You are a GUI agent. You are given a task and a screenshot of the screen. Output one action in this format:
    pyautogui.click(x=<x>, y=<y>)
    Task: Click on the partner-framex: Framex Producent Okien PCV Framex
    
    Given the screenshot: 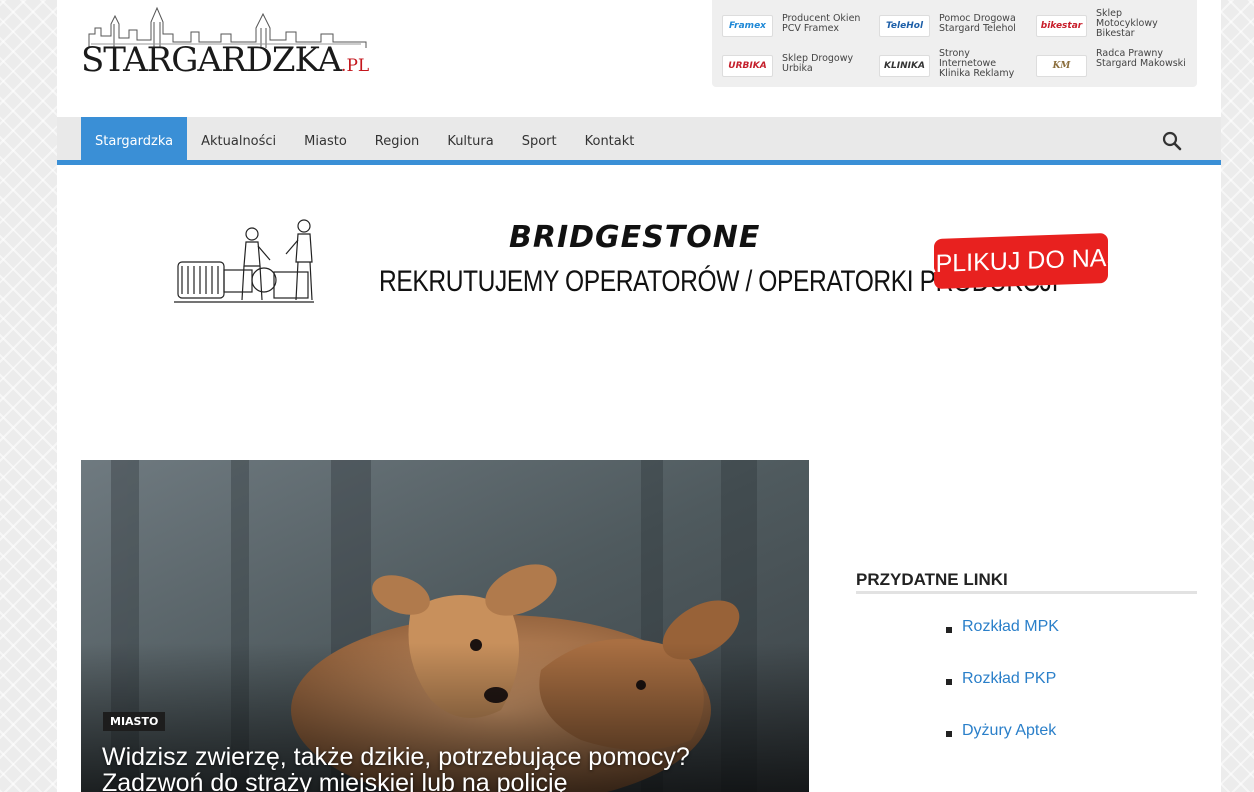 What is the action you would take?
    pyautogui.click(x=797, y=25)
    